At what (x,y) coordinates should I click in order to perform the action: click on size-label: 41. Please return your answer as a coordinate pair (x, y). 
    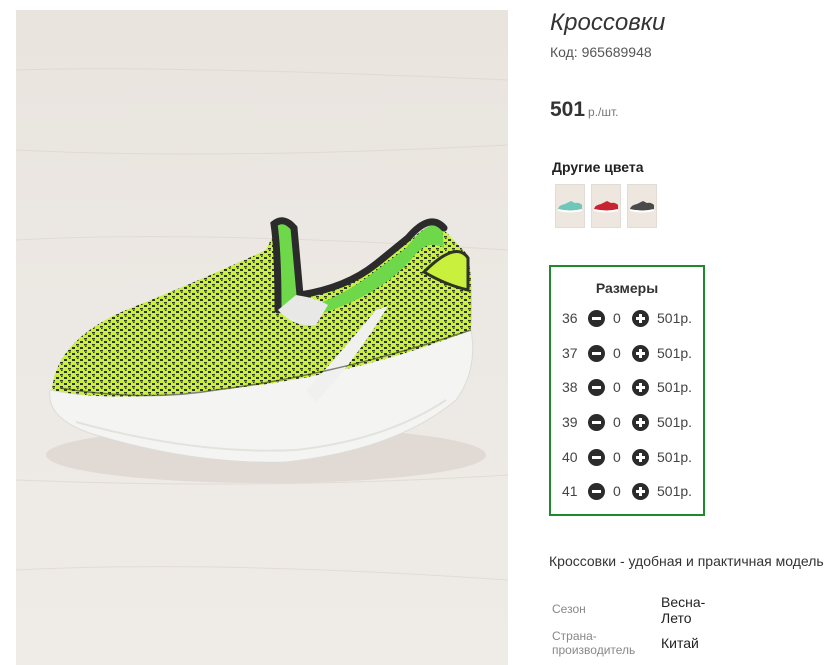
    Looking at the image, I should click on (570, 491).